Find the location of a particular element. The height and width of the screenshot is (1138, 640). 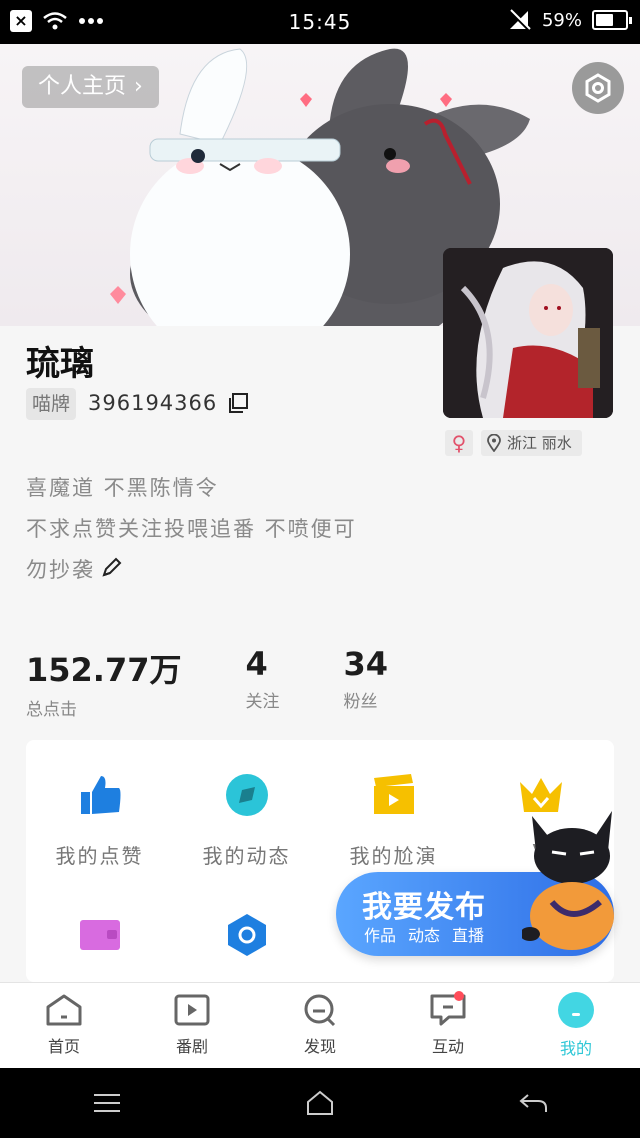

system-nav-bar is located at coordinates (320, 1103).